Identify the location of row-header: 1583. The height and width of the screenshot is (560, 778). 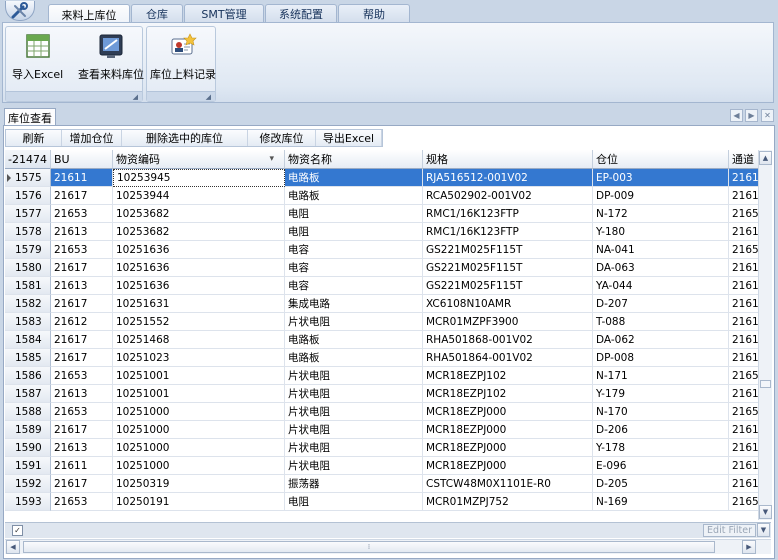
(28, 322).